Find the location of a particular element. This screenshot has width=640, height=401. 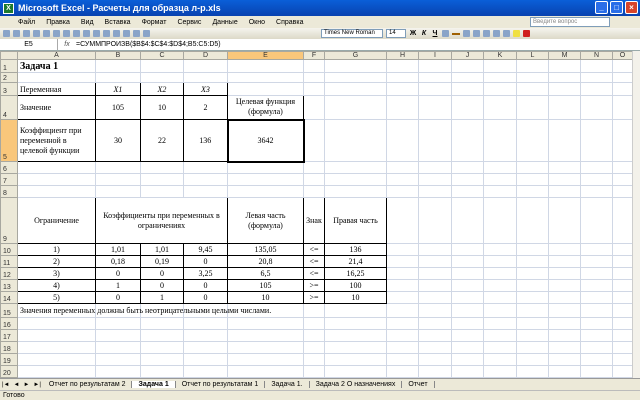

row-header: 20 is located at coordinates (9, 371).